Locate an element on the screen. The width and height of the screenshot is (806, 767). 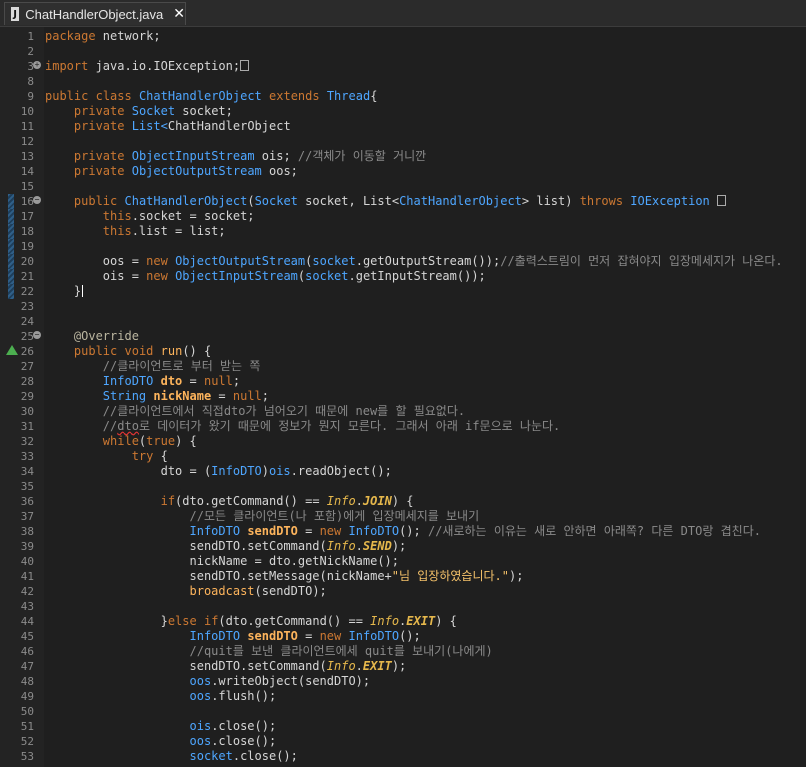
line-number: 35 is located at coordinates (27, 486).